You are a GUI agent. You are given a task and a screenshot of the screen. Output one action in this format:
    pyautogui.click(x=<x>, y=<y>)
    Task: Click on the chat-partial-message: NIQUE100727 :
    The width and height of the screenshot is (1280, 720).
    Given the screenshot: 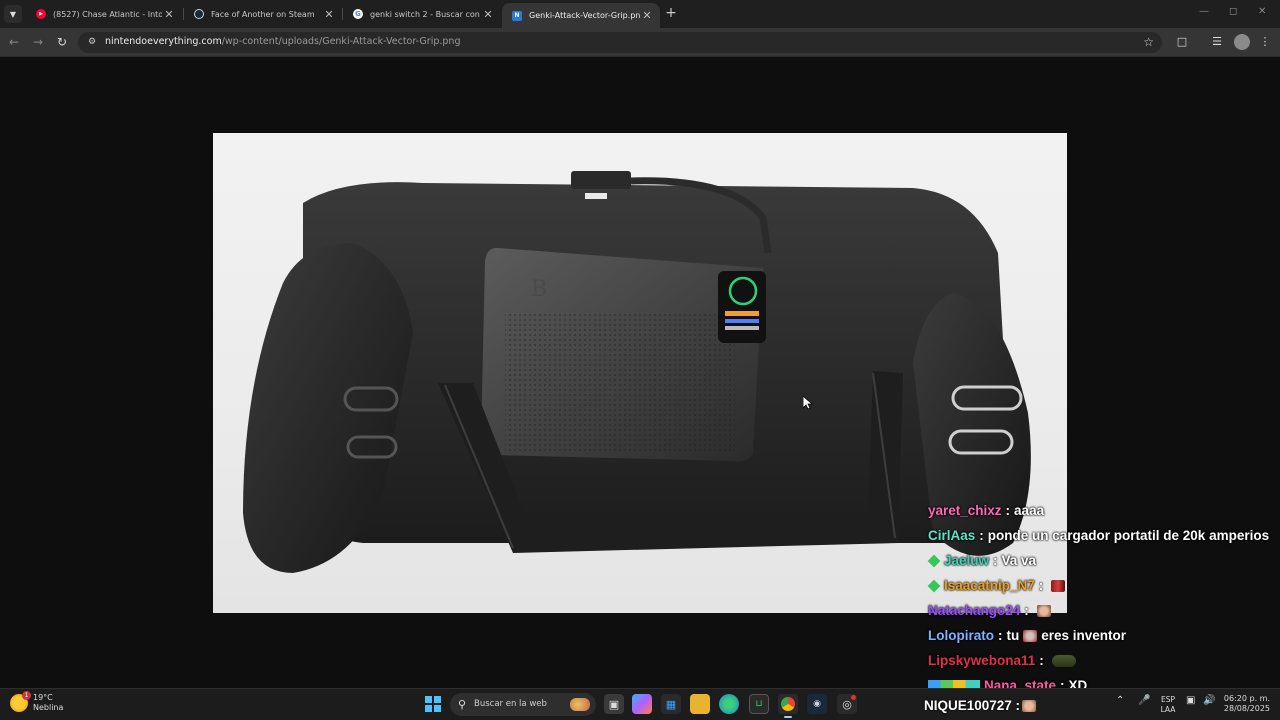 What is the action you would take?
    pyautogui.click(x=972, y=705)
    